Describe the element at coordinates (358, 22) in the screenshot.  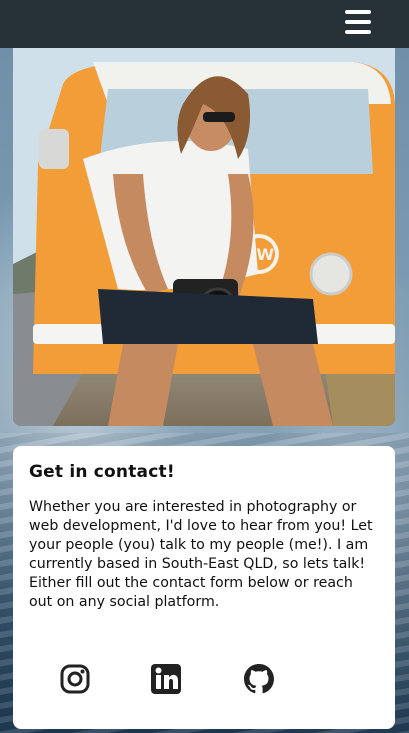
I see `hamburger-menu-icon` at that location.